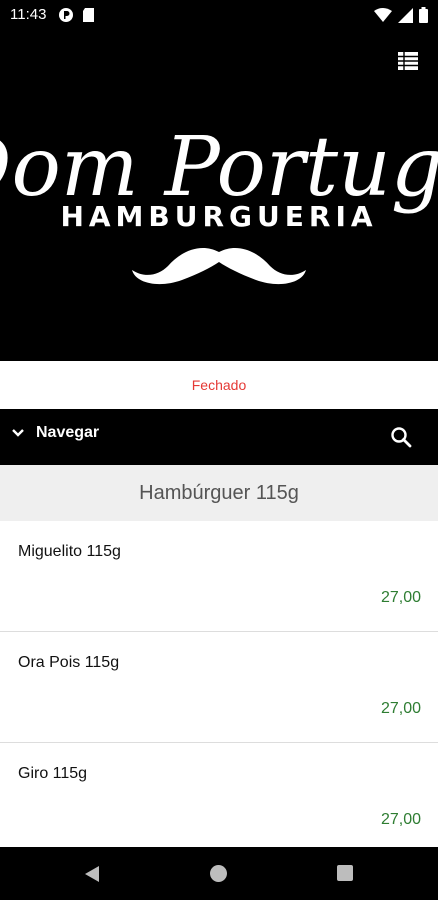 Image resolution: width=438 pixels, height=900 pixels. I want to click on mustache-logo, so click(219, 266).